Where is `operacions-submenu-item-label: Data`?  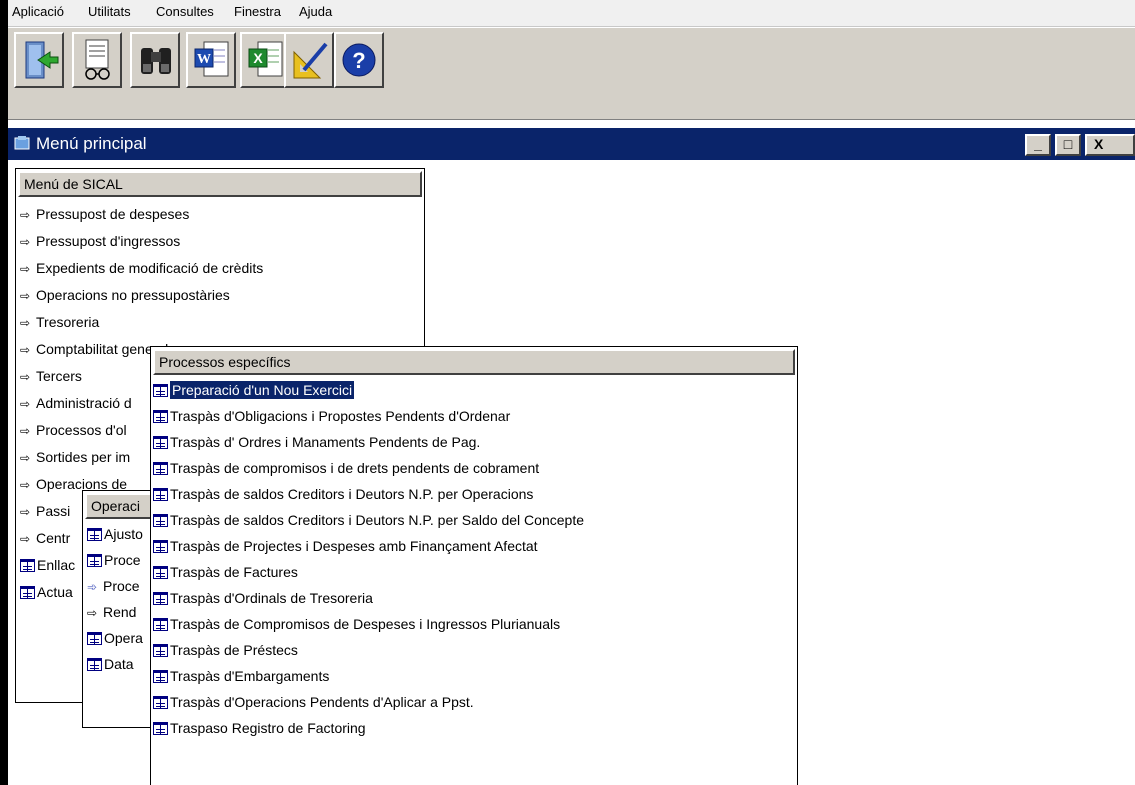 operacions-submenu-item-label: Data is located at coordinates (119, 664).